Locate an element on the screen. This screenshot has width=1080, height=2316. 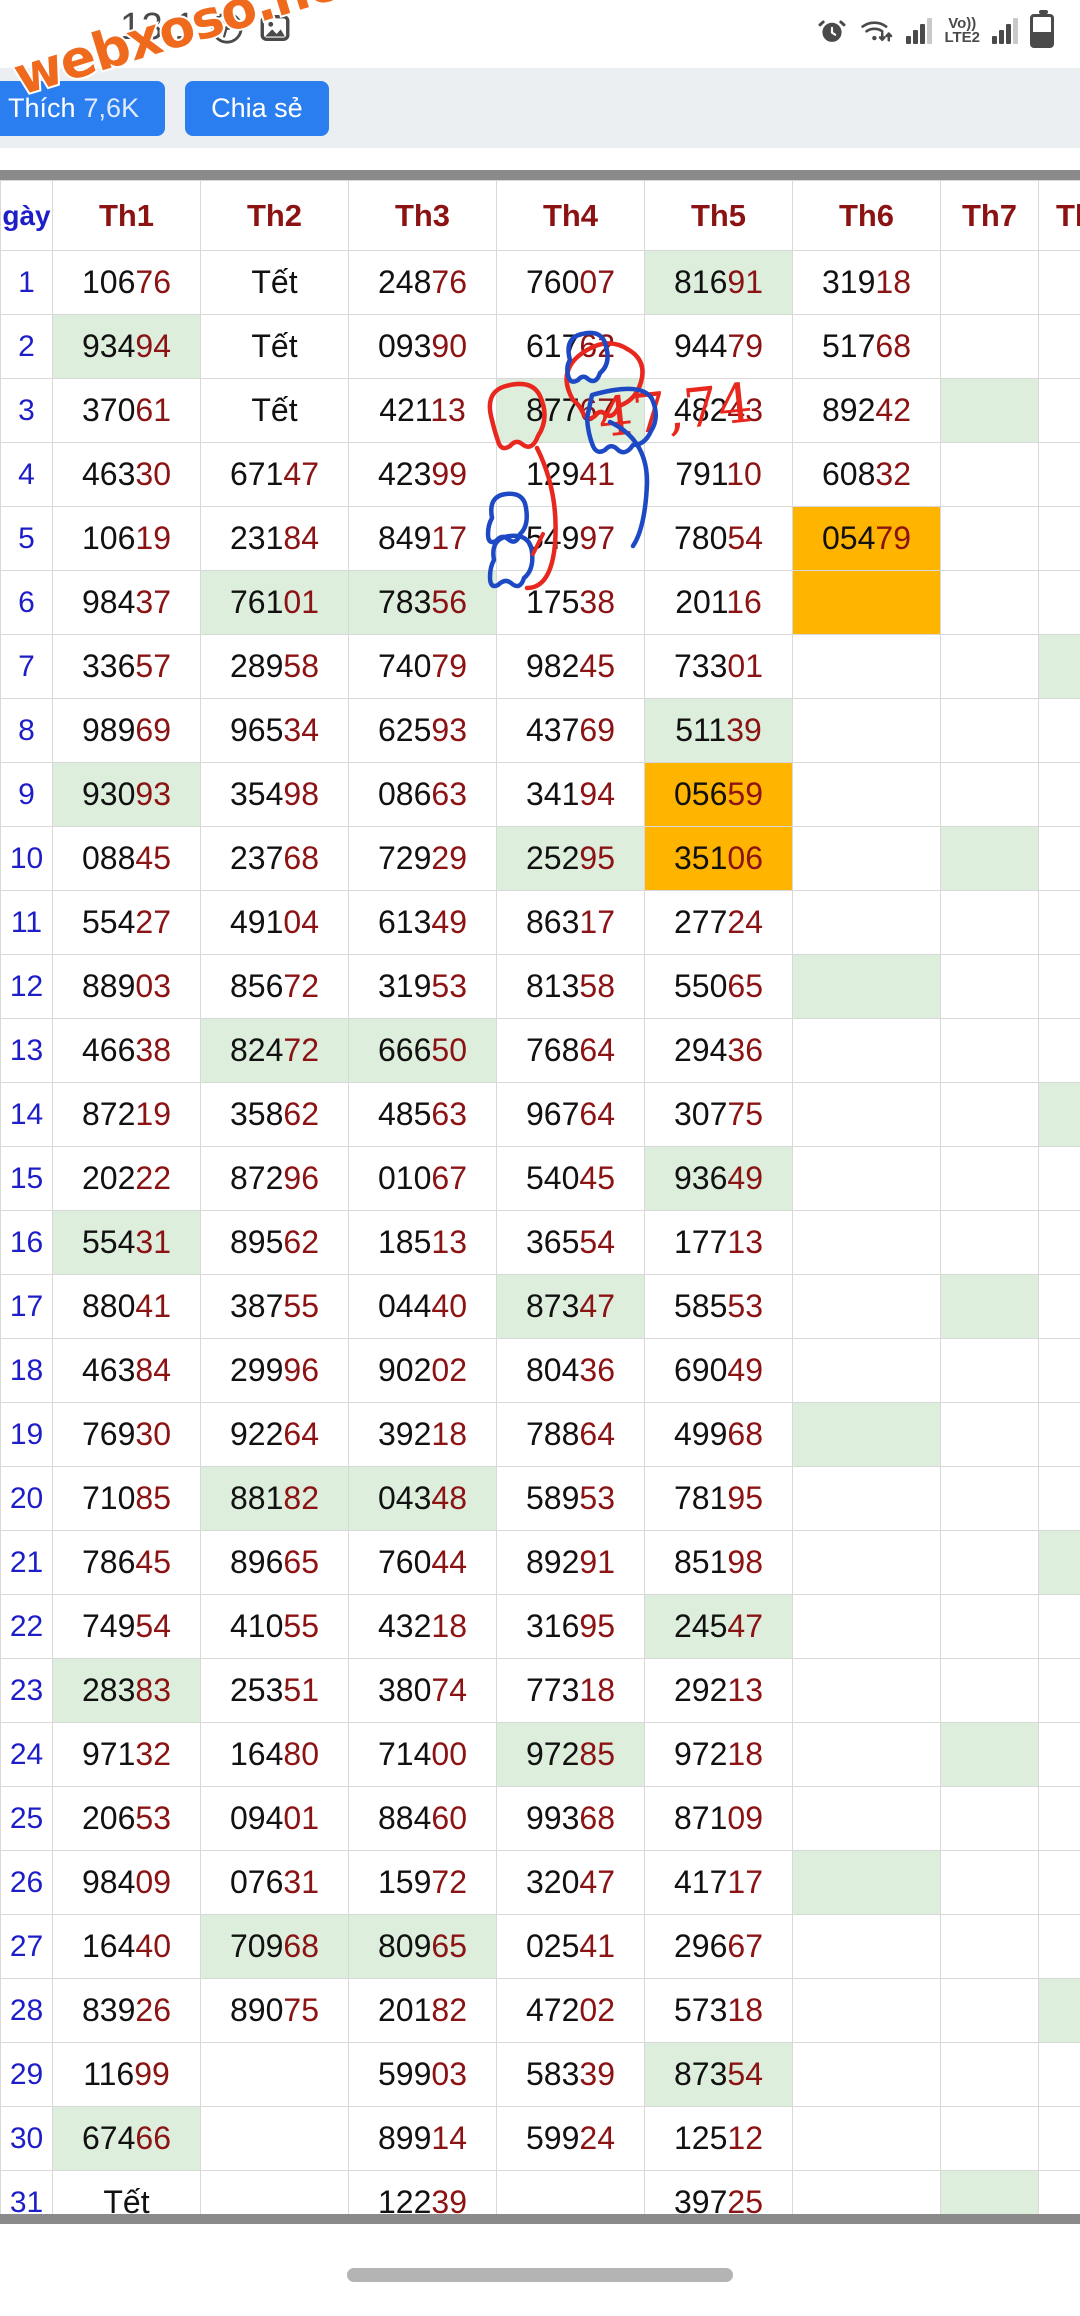
result-prefix: 729 is located at coordinates (405, 858).